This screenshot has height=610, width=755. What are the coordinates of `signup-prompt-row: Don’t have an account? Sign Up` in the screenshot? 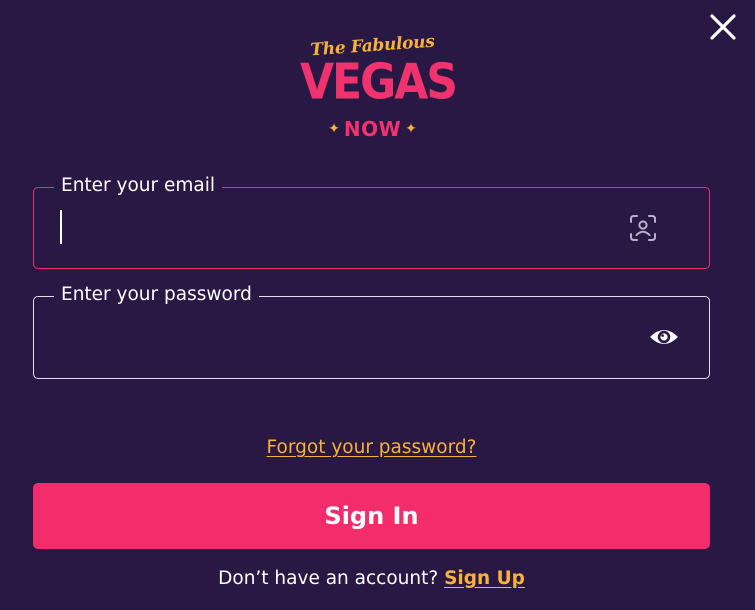 It's located at (371, 578).